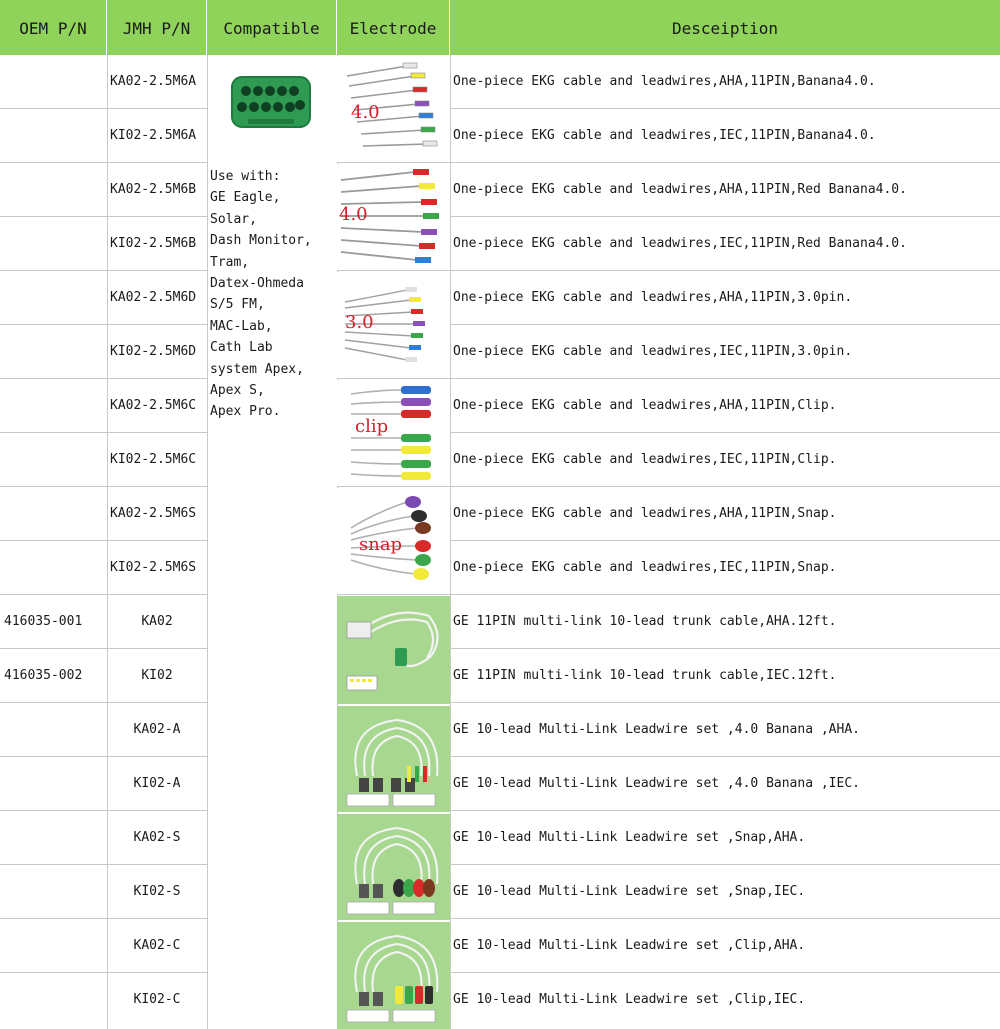 Image resolution: width=1000 pixels, height=1029 pixels. Describe the element at coordinates (157, 945) in the screenshot. I see `jmh-part-number: KA02-C` at that location.